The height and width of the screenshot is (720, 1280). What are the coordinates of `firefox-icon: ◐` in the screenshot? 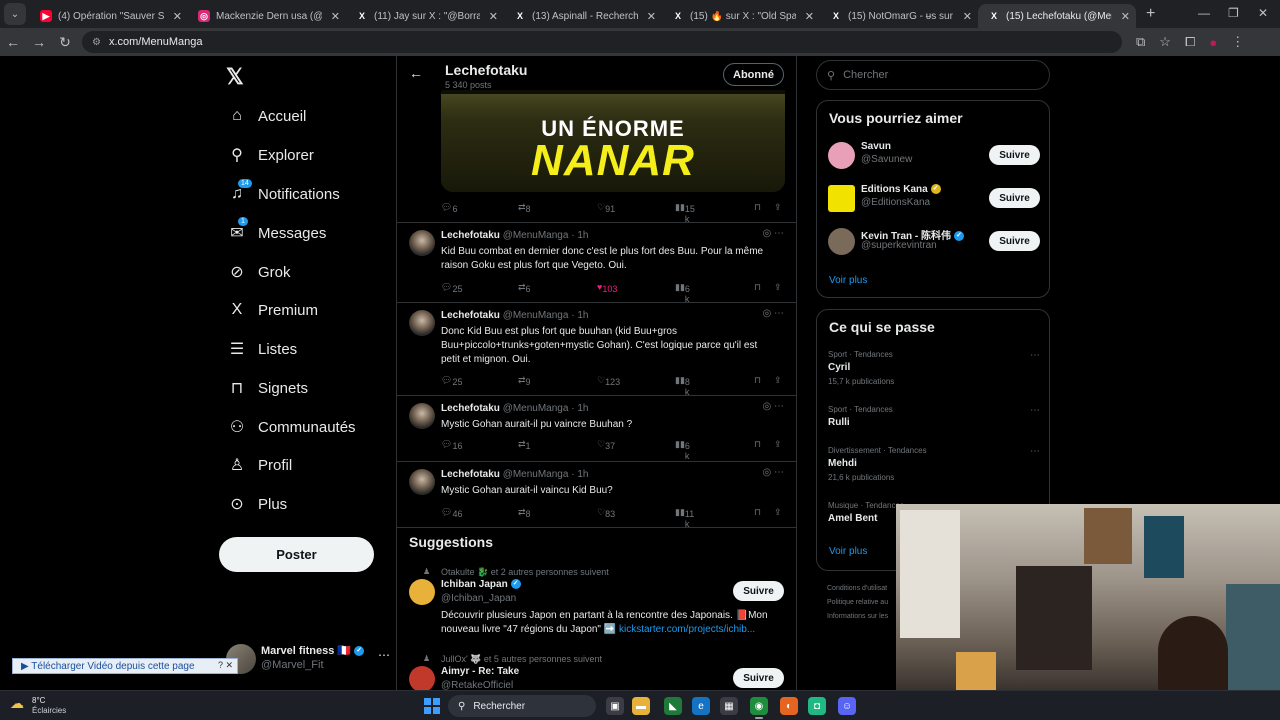 It's located at (789, 706).